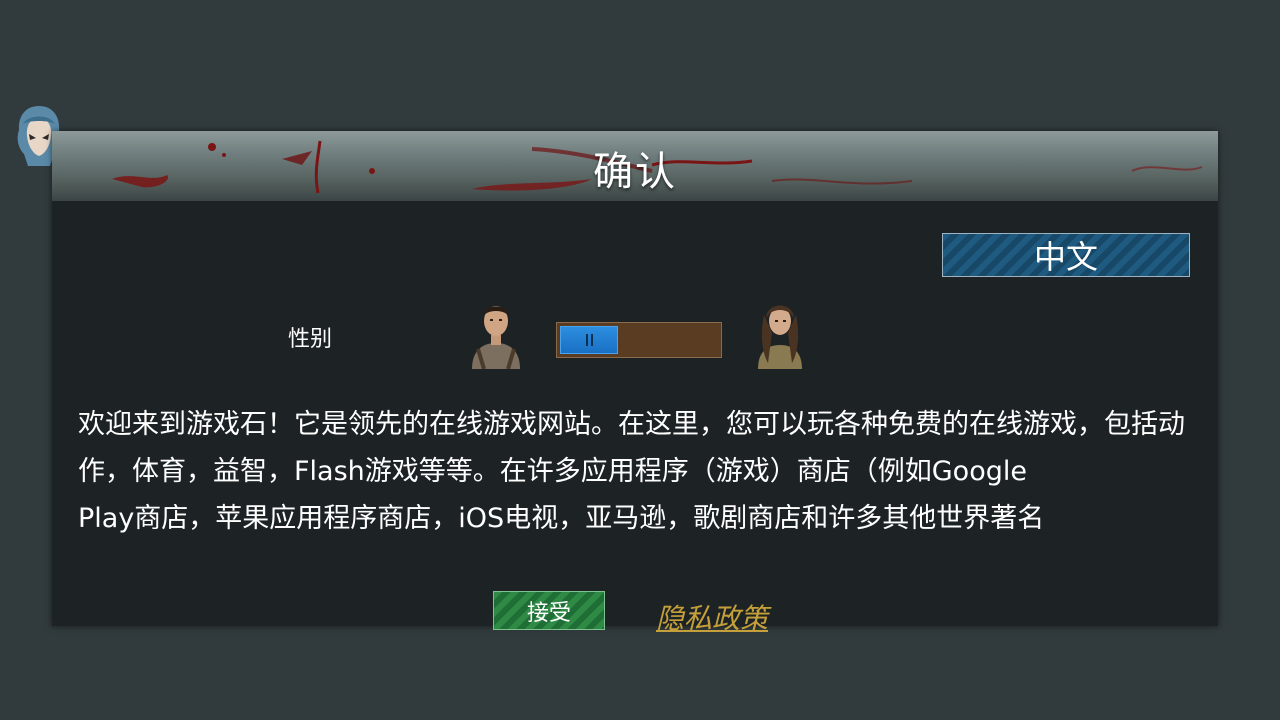 This screenshot has width=1280, height=720. Describe the element at coordinates (310, 339) in the screenshot. I see `gender-label: 性别` at that location.